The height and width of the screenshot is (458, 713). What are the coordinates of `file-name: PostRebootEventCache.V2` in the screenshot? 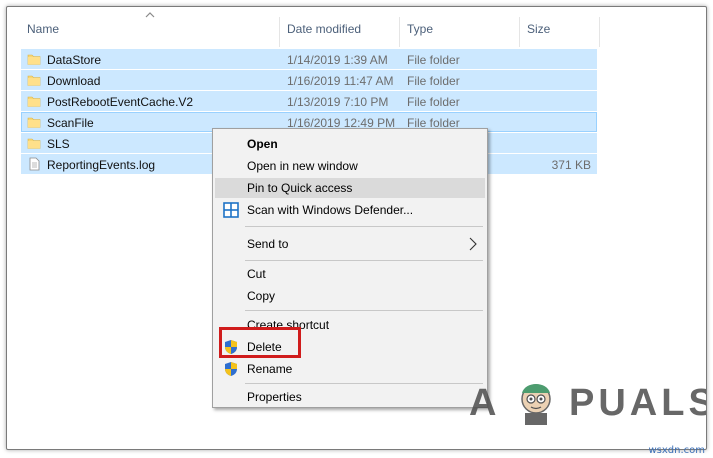 It's located at (120, 102).